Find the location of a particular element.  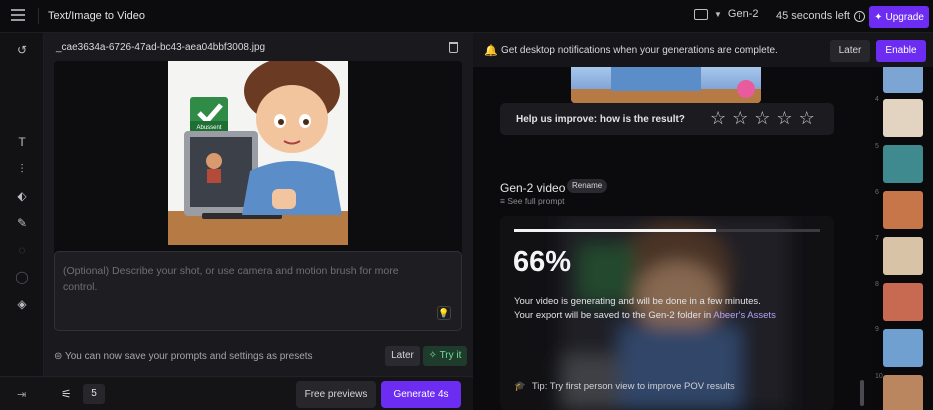

chevron-down-icon: ▼ is located at coordinates (718, 14).